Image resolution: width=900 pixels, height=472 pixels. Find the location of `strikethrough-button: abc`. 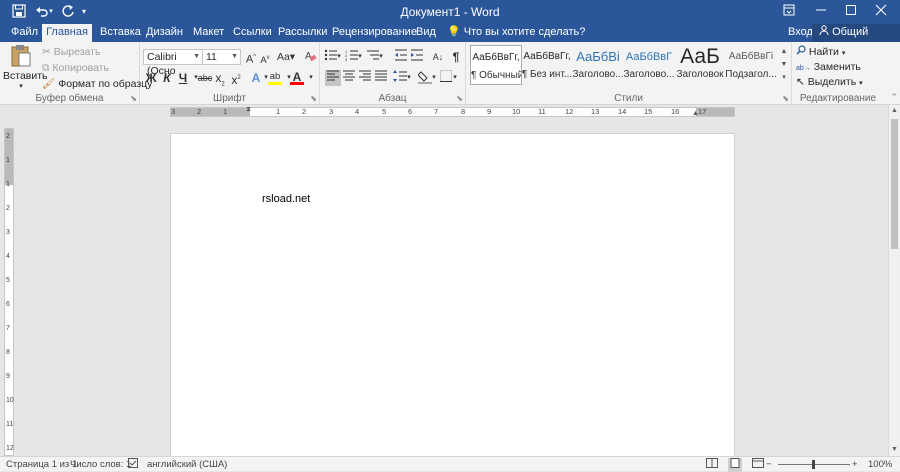

strikethrough-button: abc is located at coordinates (205, 78).